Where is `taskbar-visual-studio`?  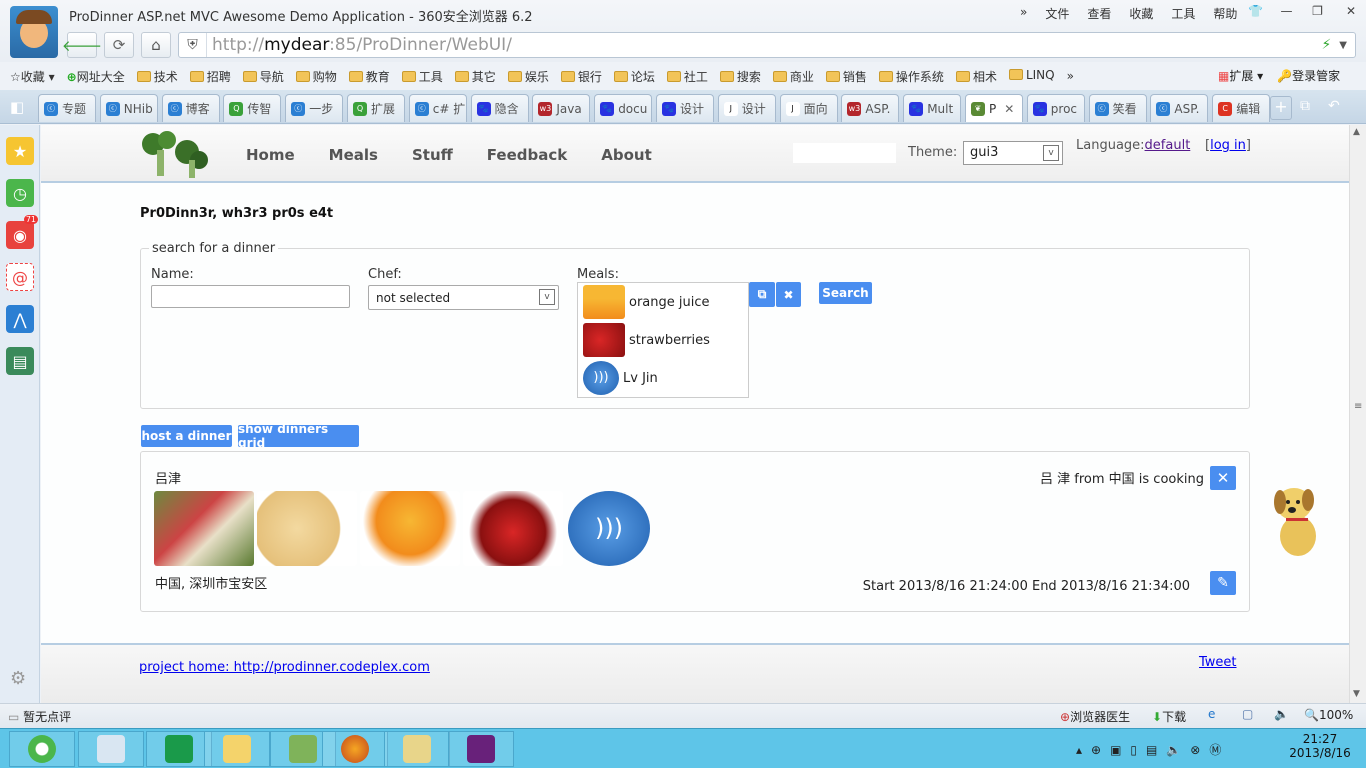 taskbar-visual-studio is located at coordinates (481, 749).